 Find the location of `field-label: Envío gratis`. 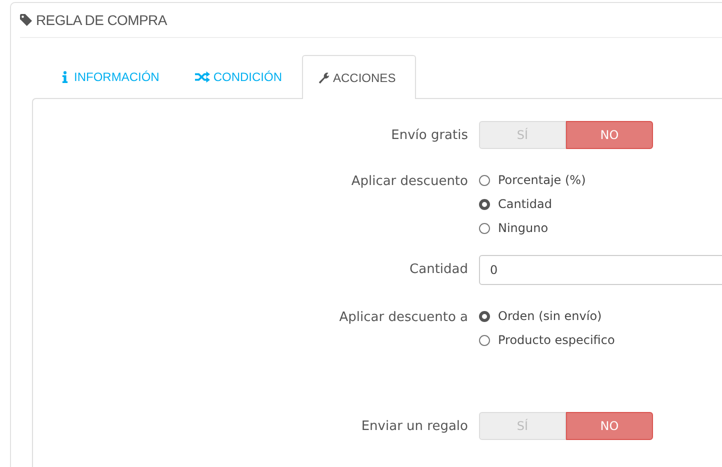

field-label: Envío gratis is located at coordinates (429, 136).